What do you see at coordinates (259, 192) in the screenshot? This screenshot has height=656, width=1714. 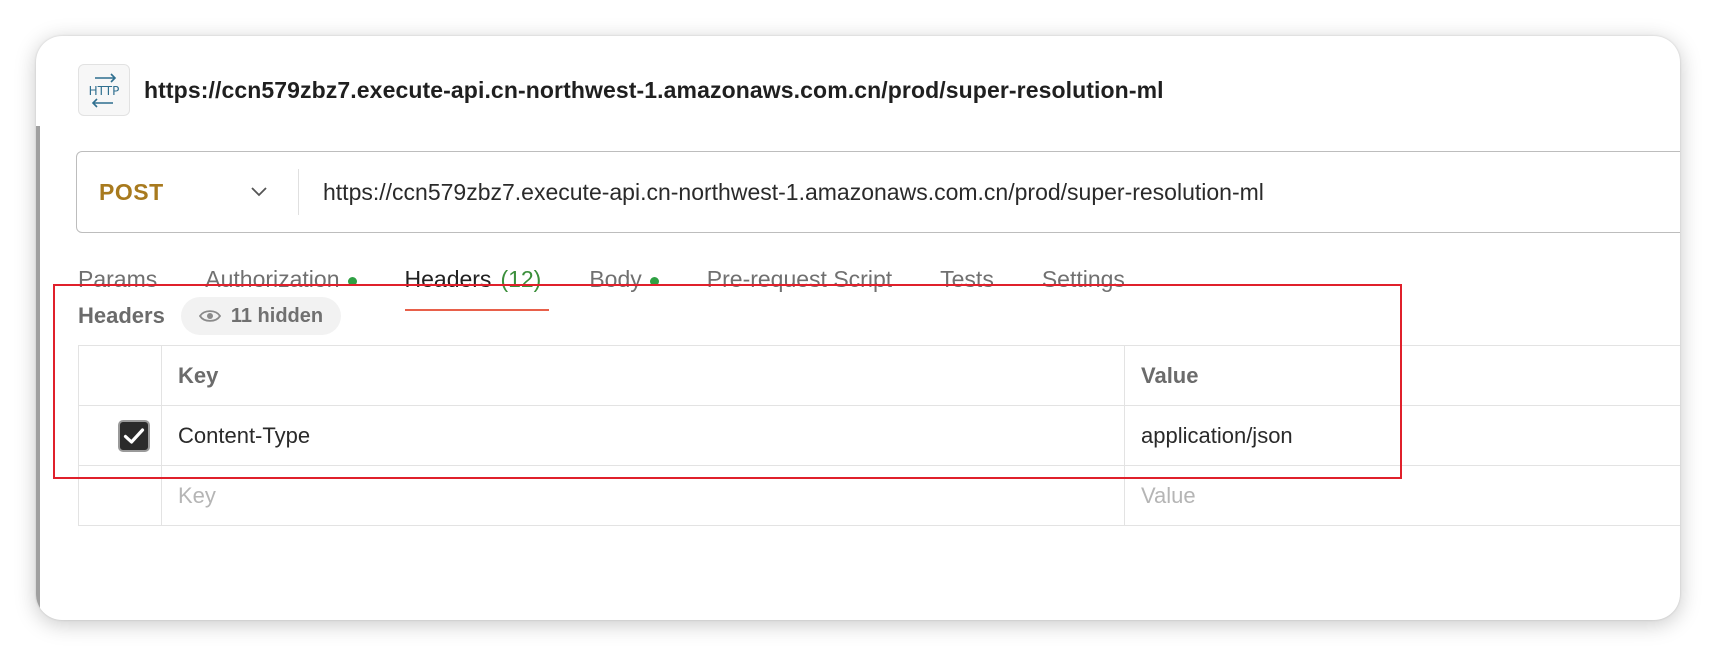 I see `chevron-down-icon` at bounding box center [259, 192].